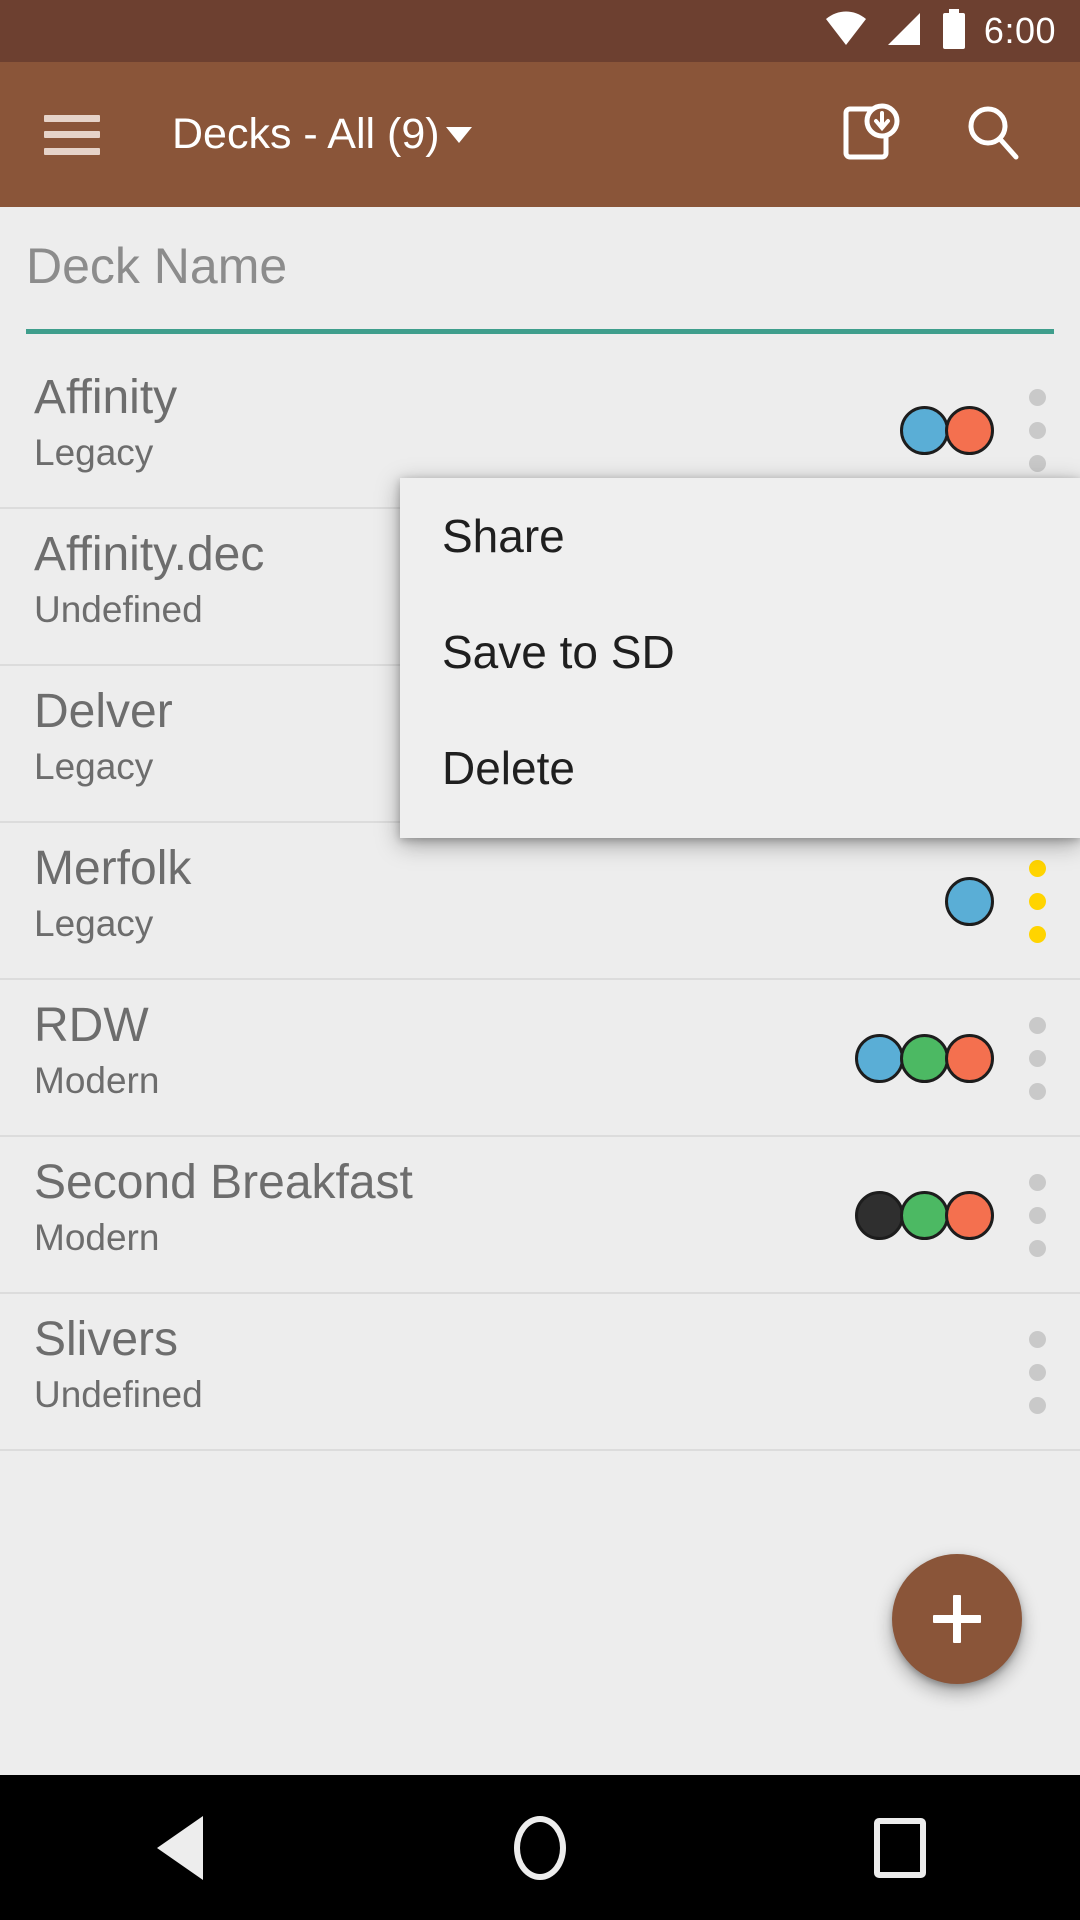 This screenshot has width=1080, height=1920. What do you see at coordinates (113, 868) in the screenshot?
I see `deck-title: Merfolk` at bounding box center [113, 868].